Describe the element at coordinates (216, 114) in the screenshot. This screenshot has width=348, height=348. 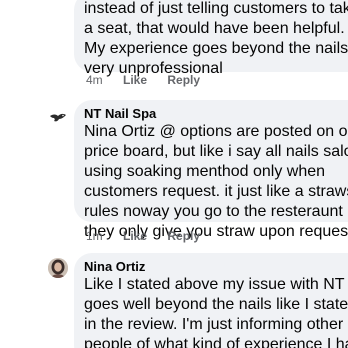
I see `comment-author: NT Nail Spa` at that location.